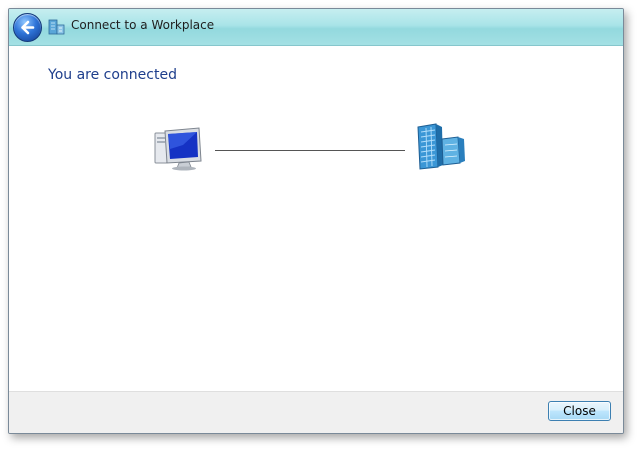 The width and height of the screenshot is (640, 450). I want to click on back-button, so click(27, 27).